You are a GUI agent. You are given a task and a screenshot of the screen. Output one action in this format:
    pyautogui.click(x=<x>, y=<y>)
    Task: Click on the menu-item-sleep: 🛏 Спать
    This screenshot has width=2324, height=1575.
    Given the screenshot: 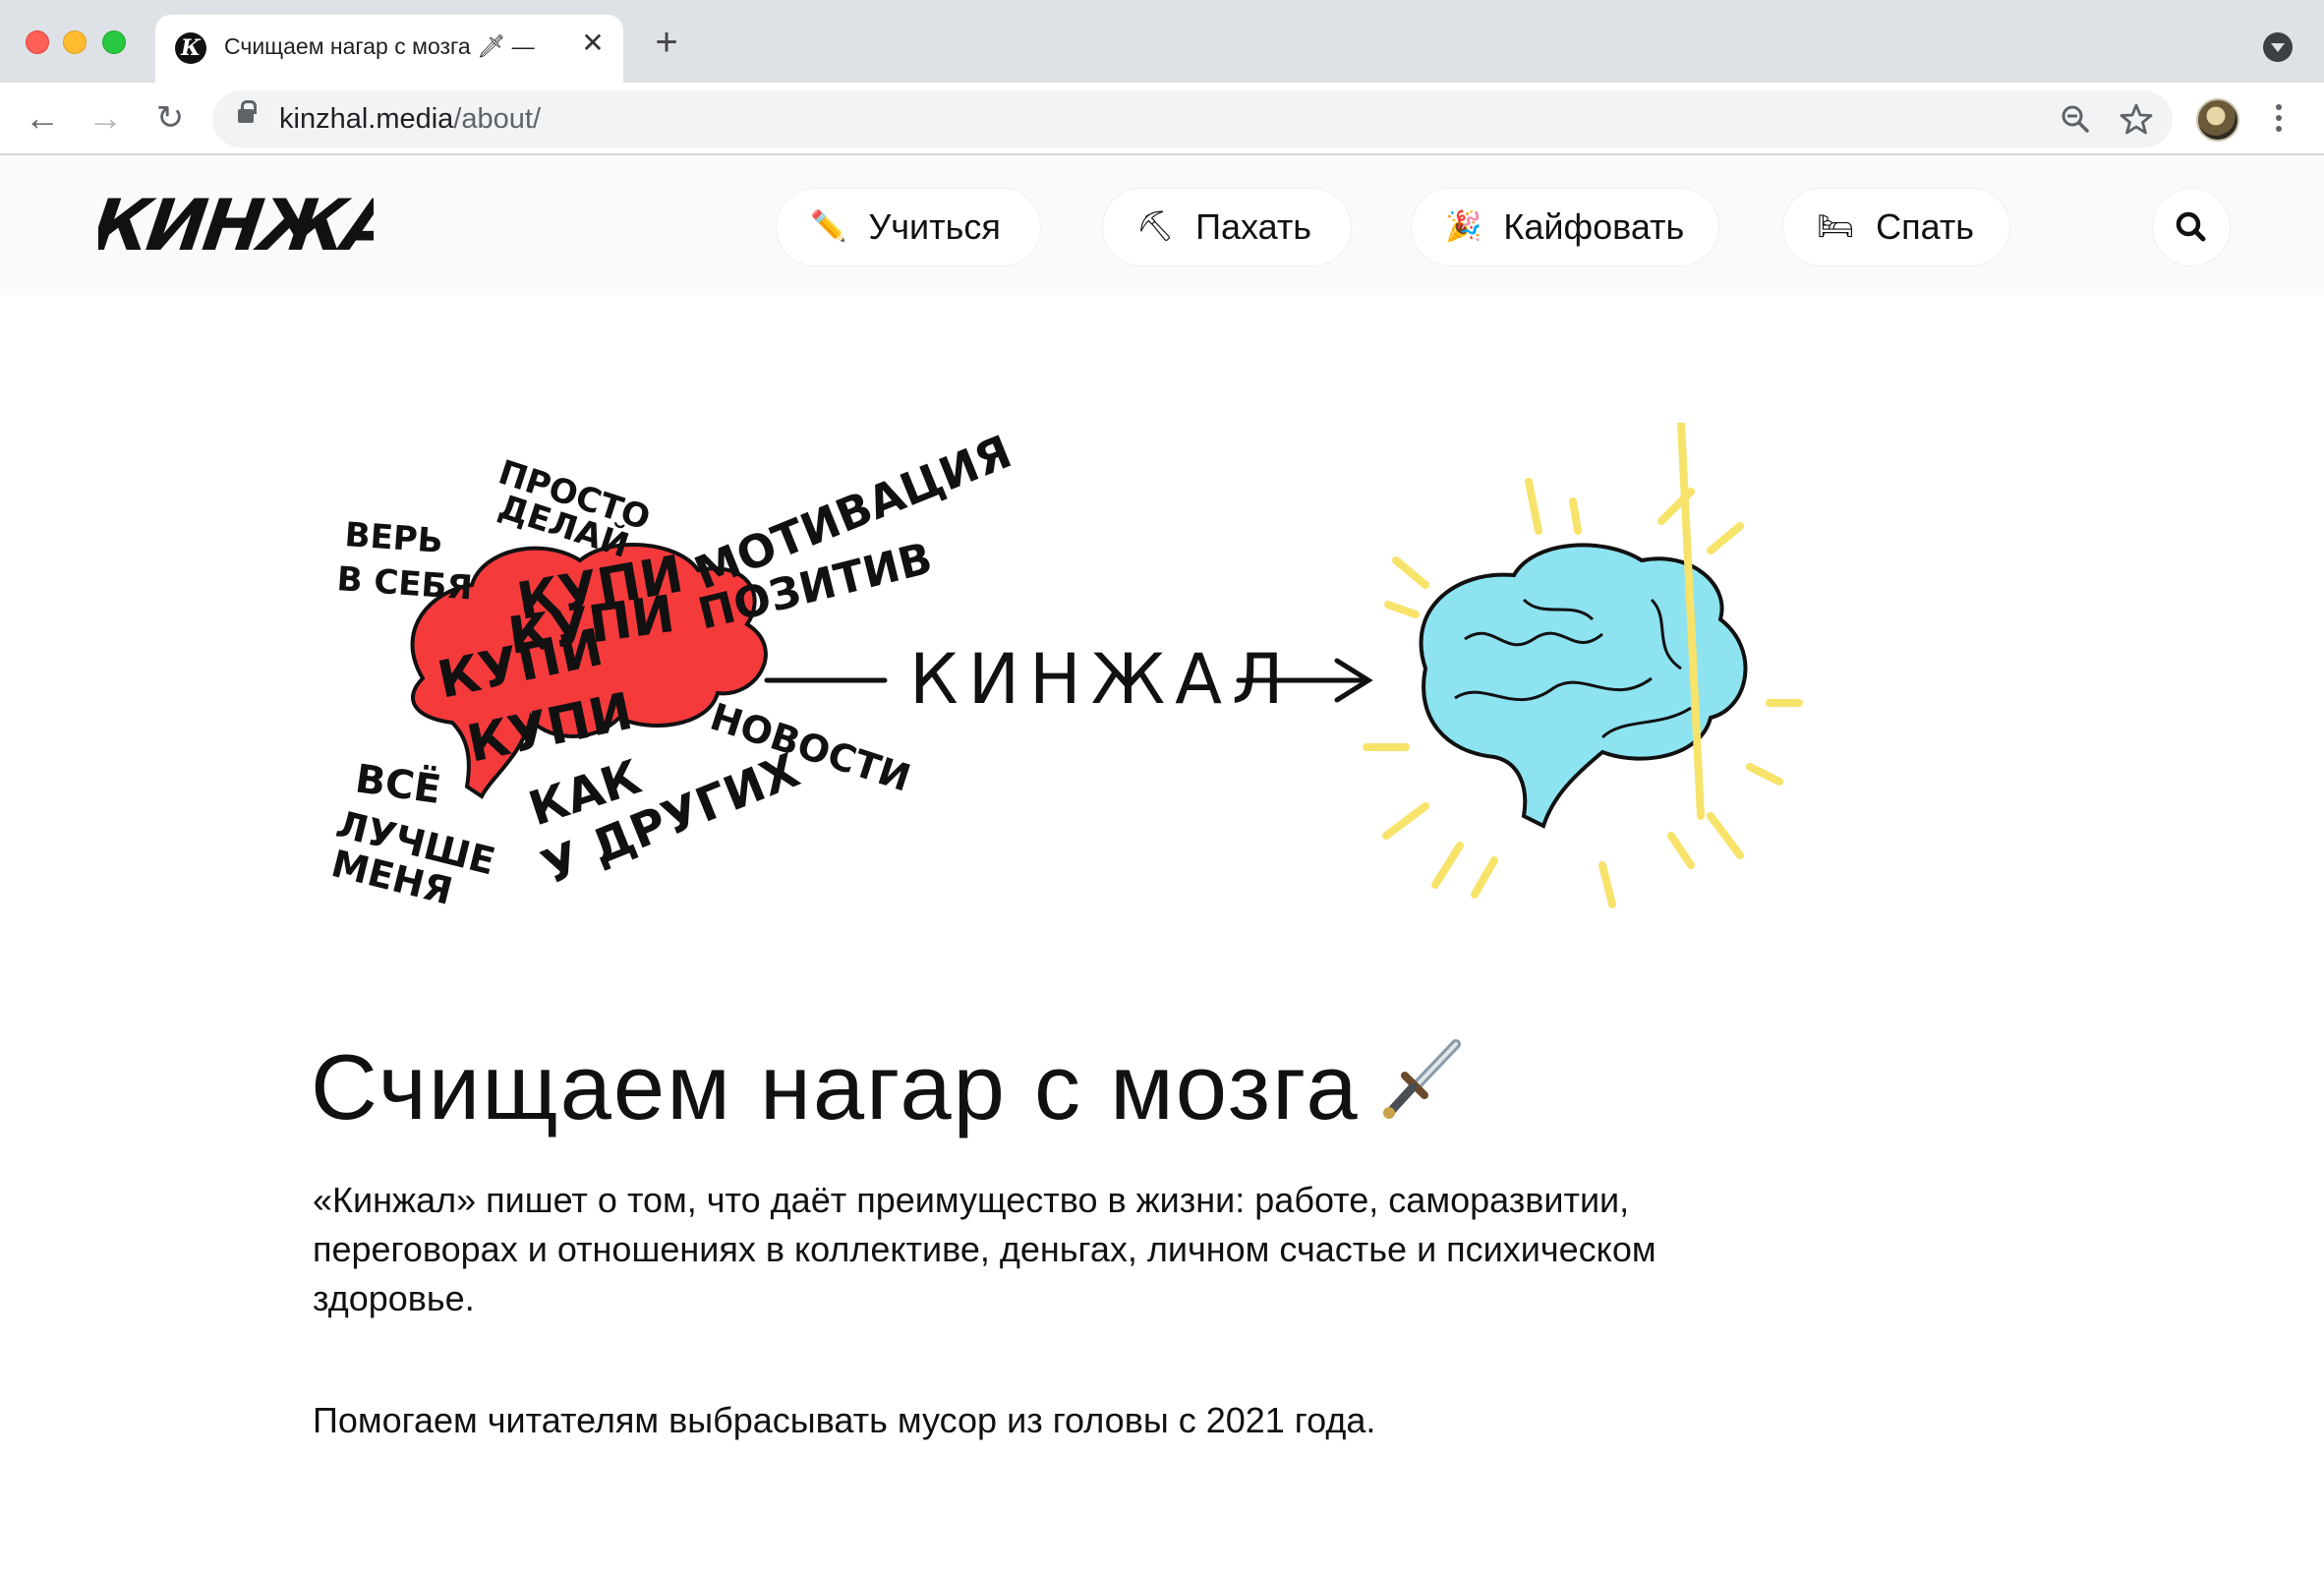 What is the action you would take?
    pyautogui.click(x=1896, y=227)
    